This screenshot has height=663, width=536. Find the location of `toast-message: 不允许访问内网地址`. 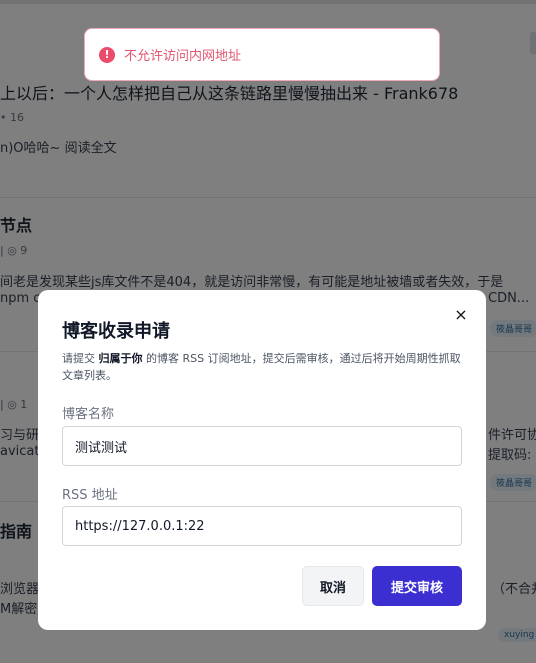

toast-message: 不允许访问内网地址 is located at coordinates (183, 56).